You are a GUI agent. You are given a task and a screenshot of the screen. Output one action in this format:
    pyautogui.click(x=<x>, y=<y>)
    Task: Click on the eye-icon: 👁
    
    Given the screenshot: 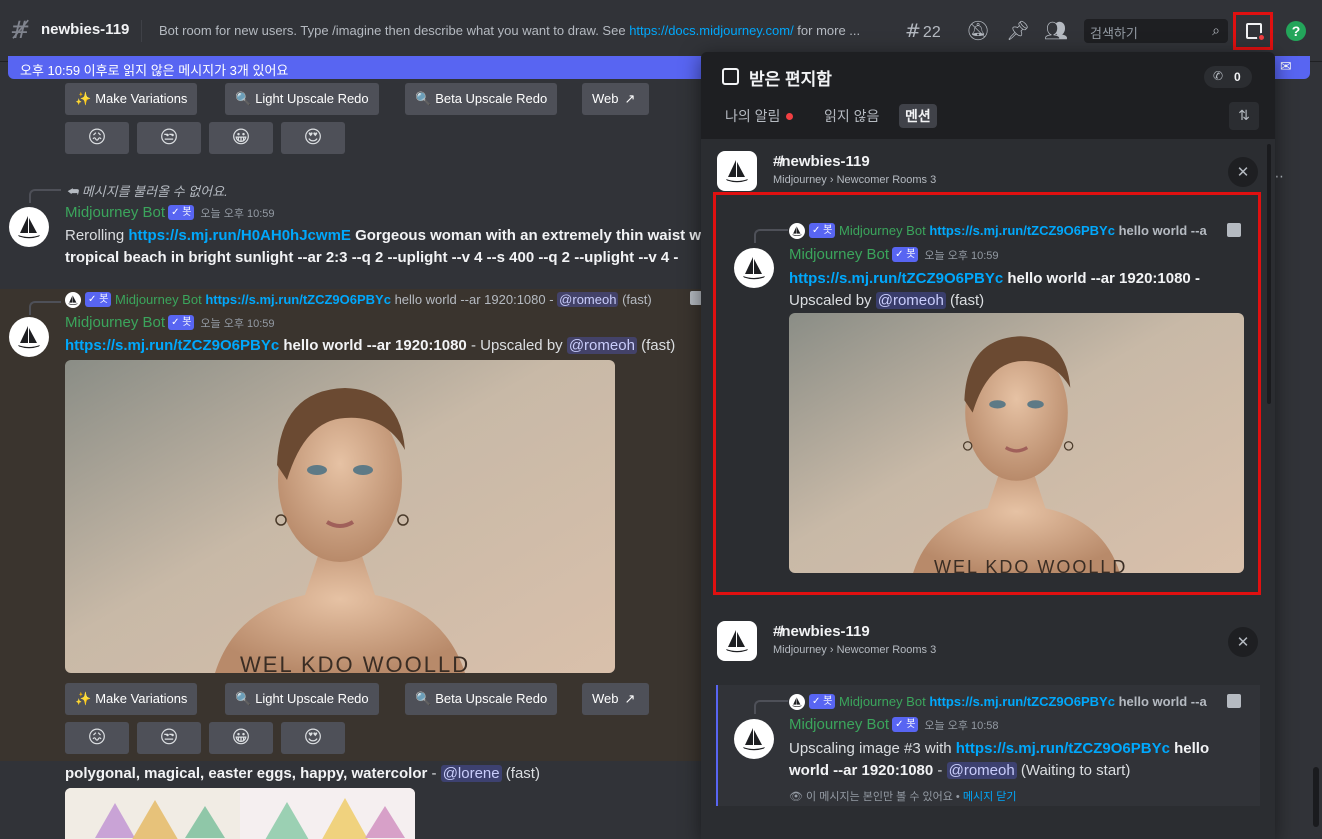 What is the action you would take?
    pyautogui.click(x=798, y=797)
    